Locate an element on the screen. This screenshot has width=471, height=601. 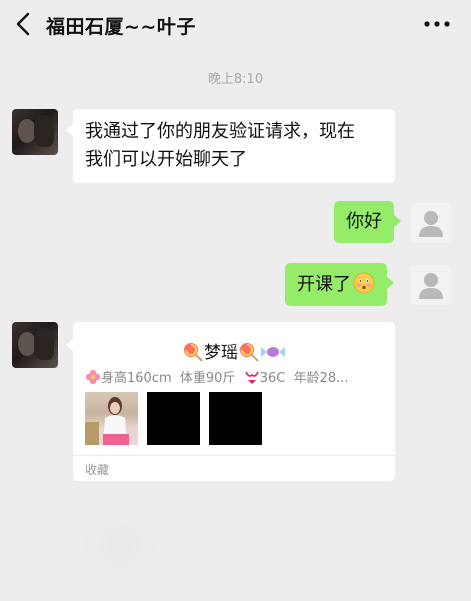
woman-photo is located at coordinates (107, 421).